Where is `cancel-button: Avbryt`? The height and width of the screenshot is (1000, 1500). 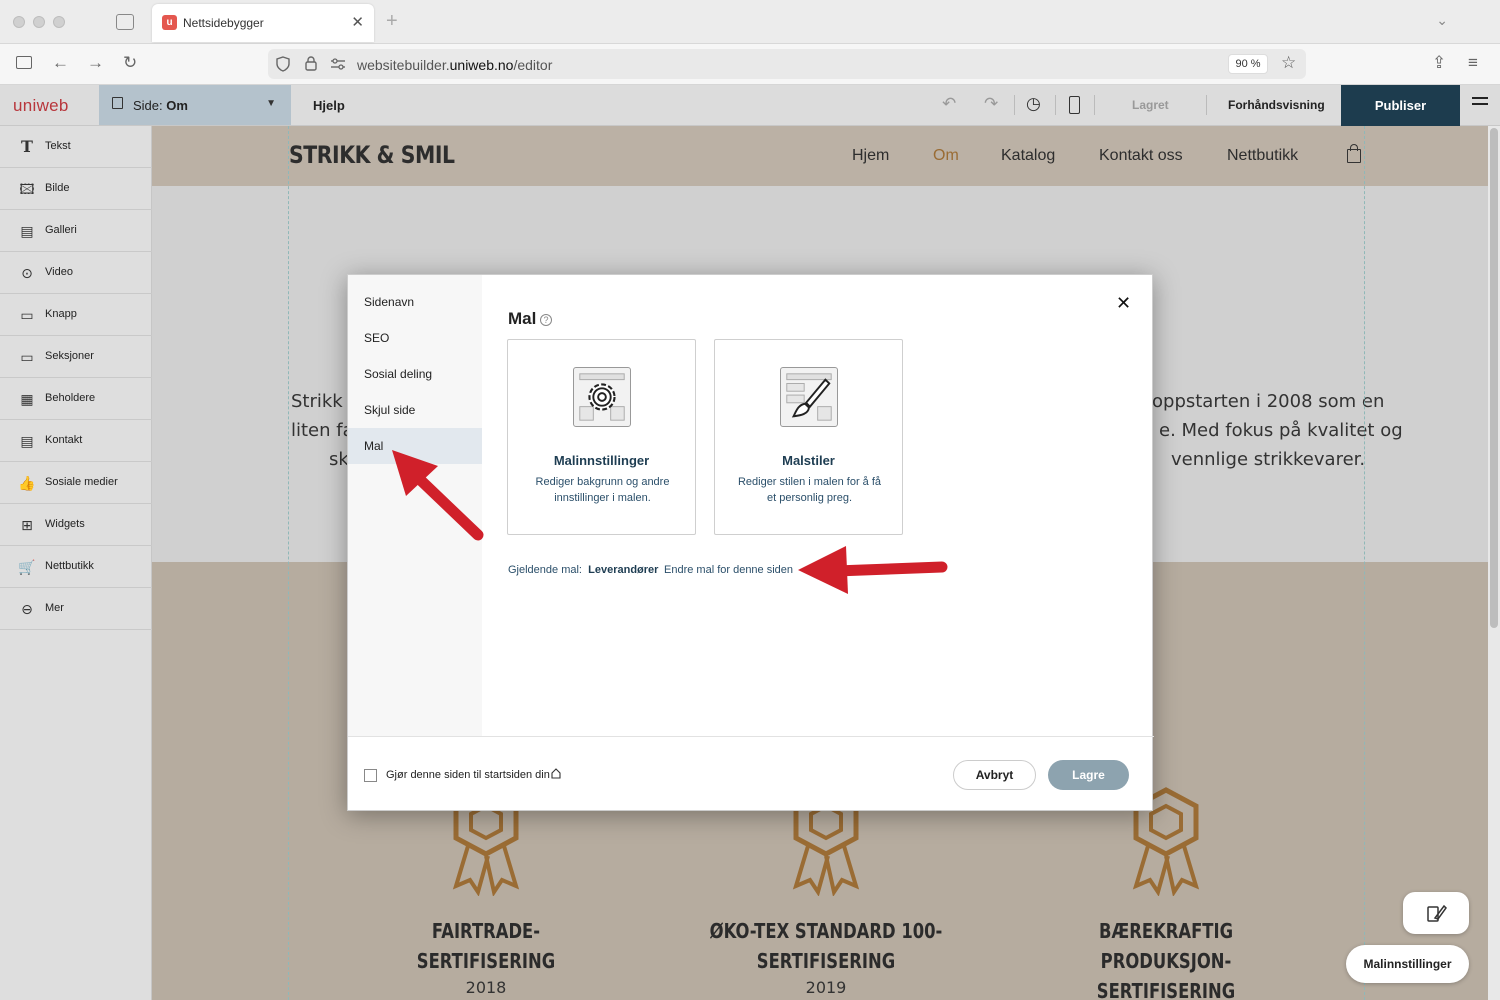 cancel-button: Avbryt is located at coordinates (994, 775).